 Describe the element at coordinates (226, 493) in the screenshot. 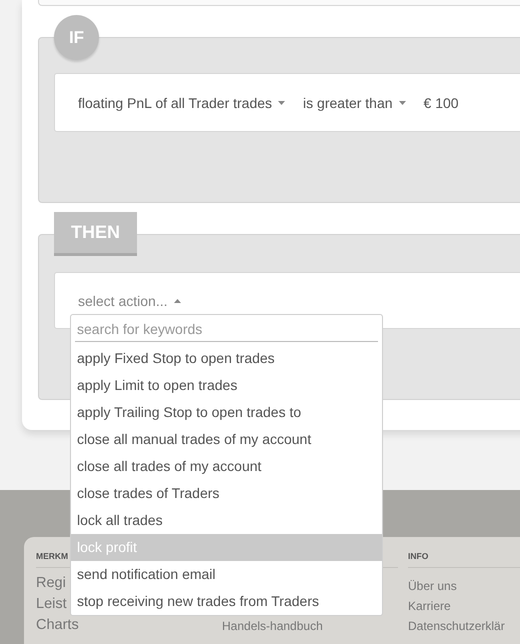

I see `menu-item: close trades of Traders` at that location.